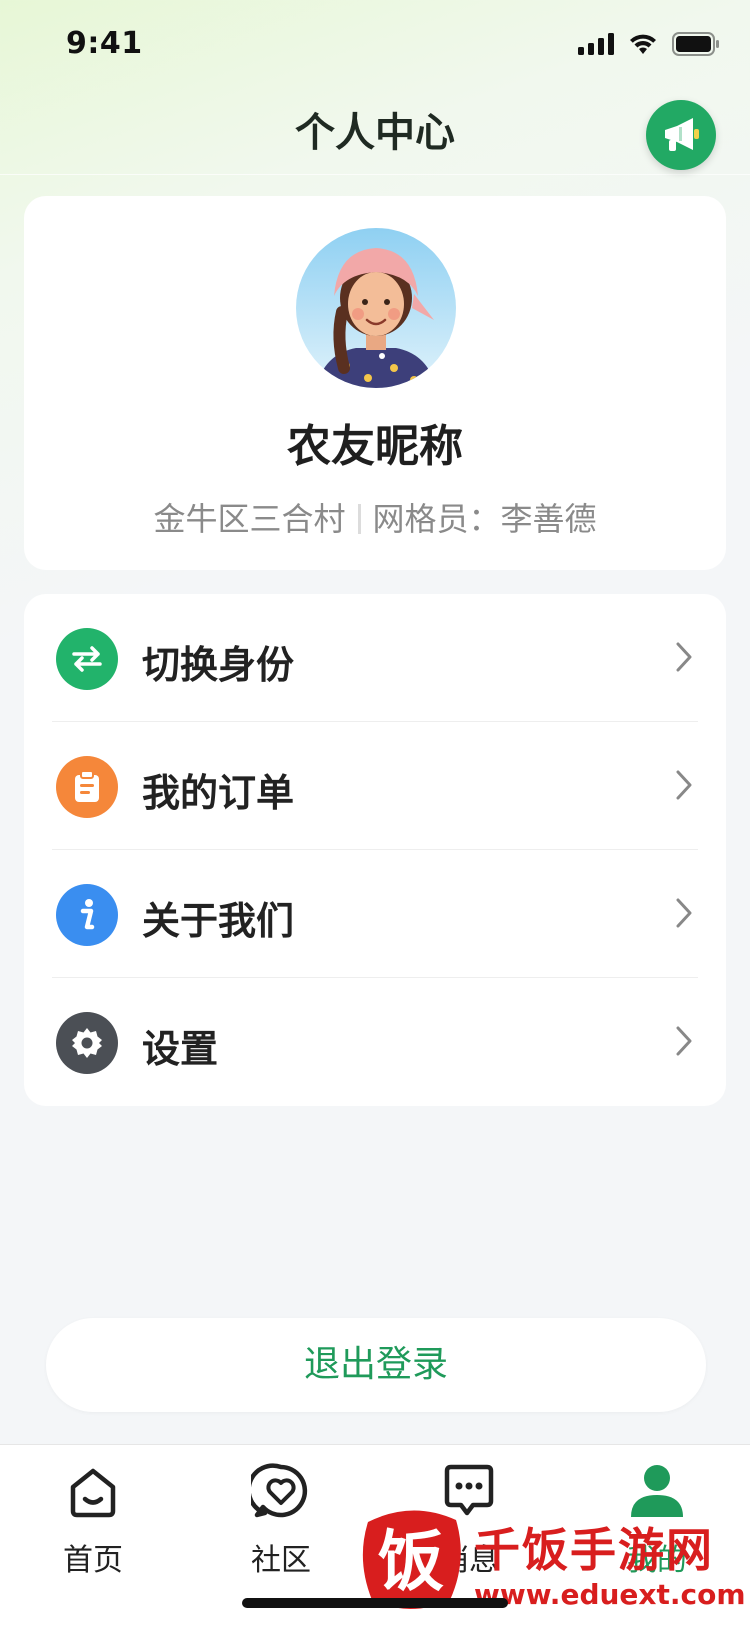  Describe the element at coordinates (87, 659) in the screenshot. I see `switch-arrows-icon` at that location.